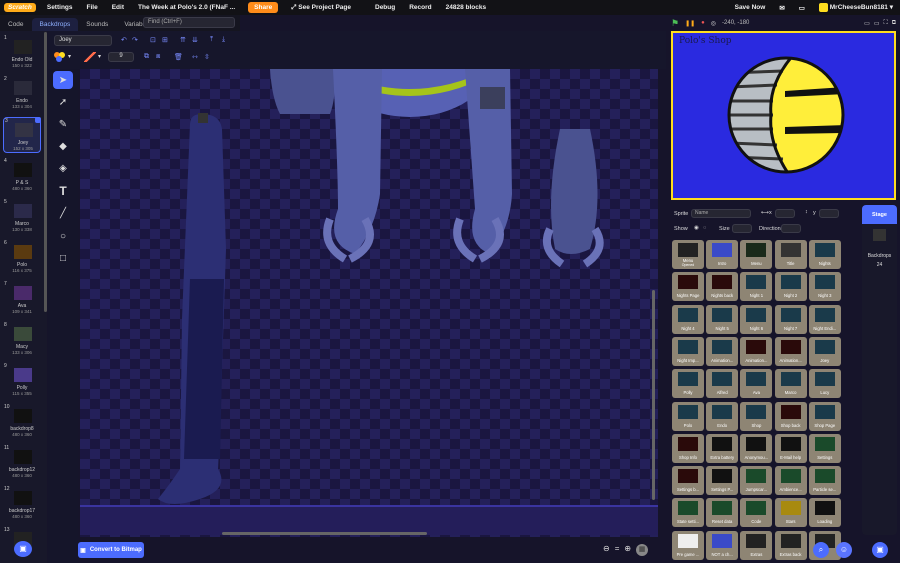  What do you see at coordinates (63, 80) in the screenshot?
I see `select-tool: ➤` at bounding box center [63, 80].